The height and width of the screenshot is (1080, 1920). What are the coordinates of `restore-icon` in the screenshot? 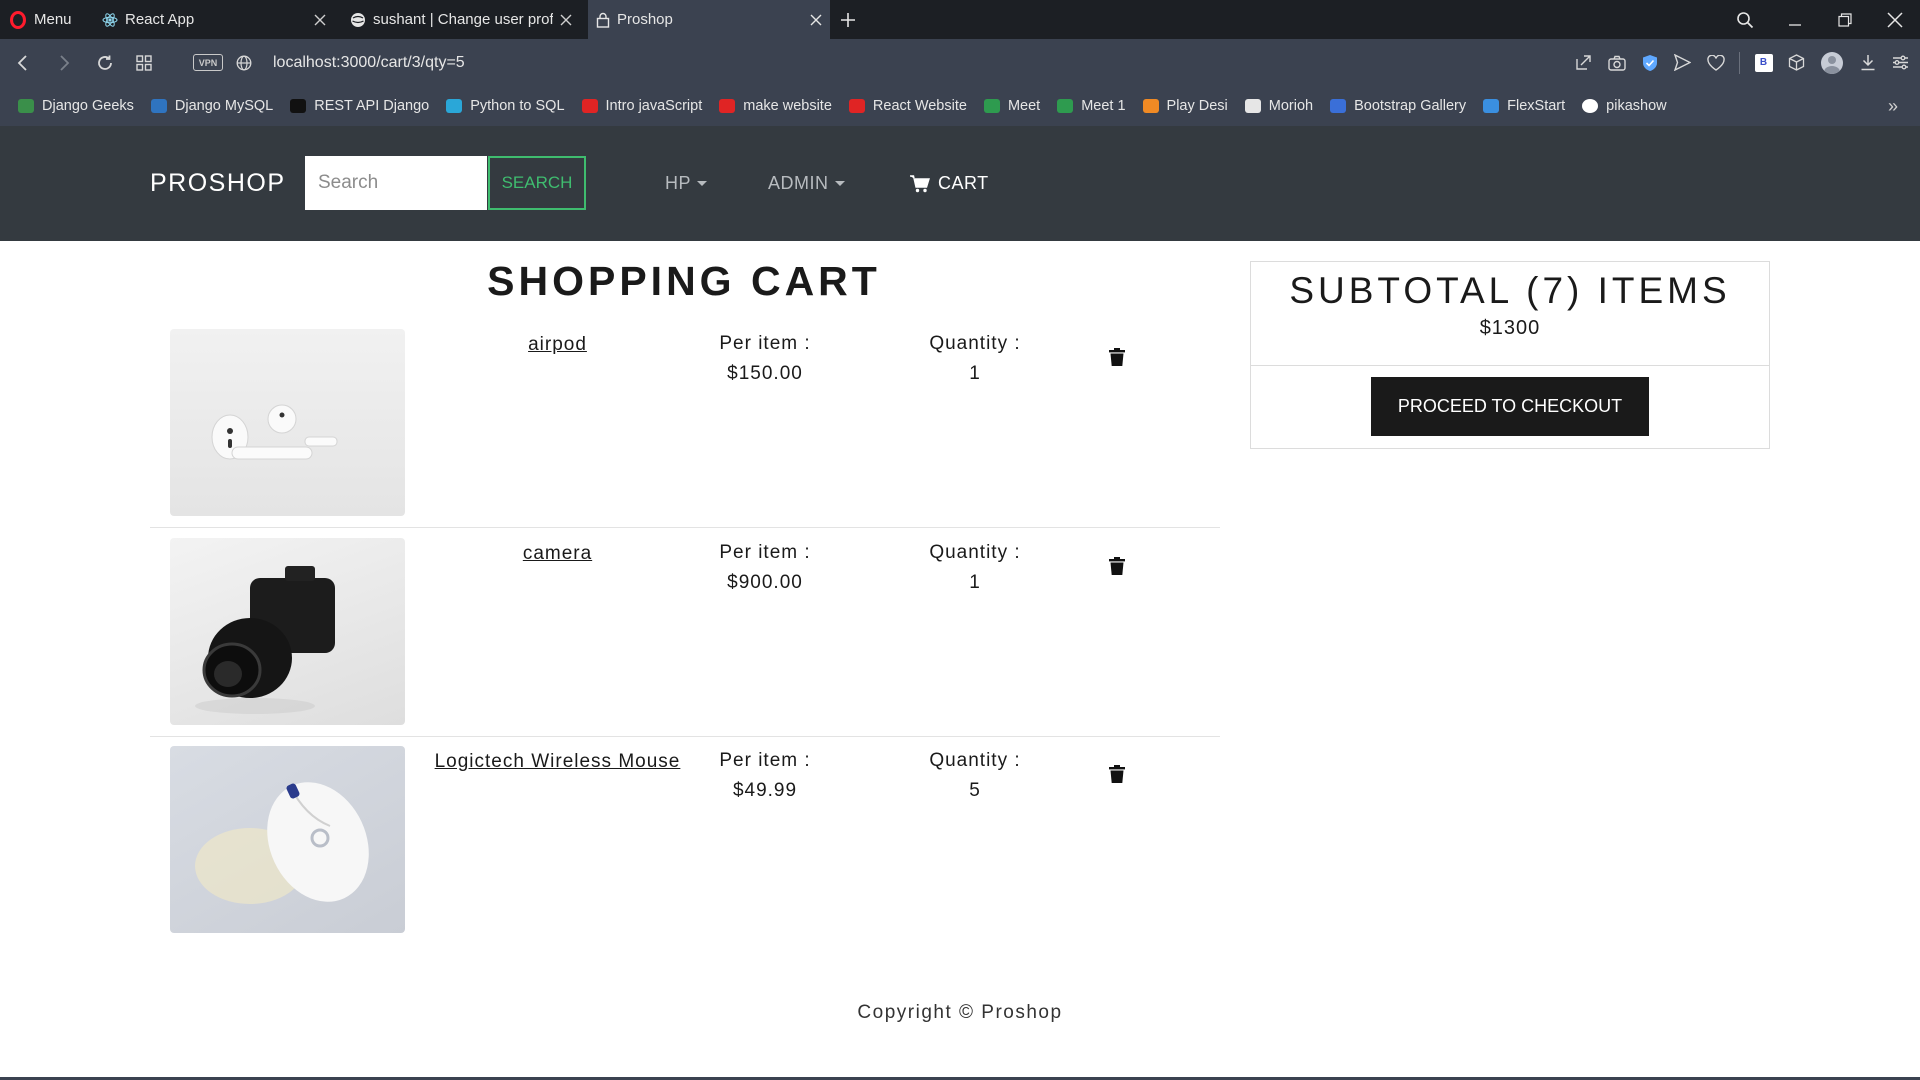 It's located at (1845, 19).